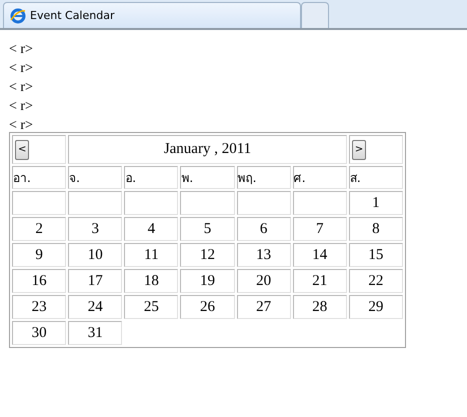 Image resolution: width=467 pixels, height=417 pixels. What do you see at coordinates (319, 229) in the screenshot?
I see `day-cell: 7` at bounding box center [319, 229].